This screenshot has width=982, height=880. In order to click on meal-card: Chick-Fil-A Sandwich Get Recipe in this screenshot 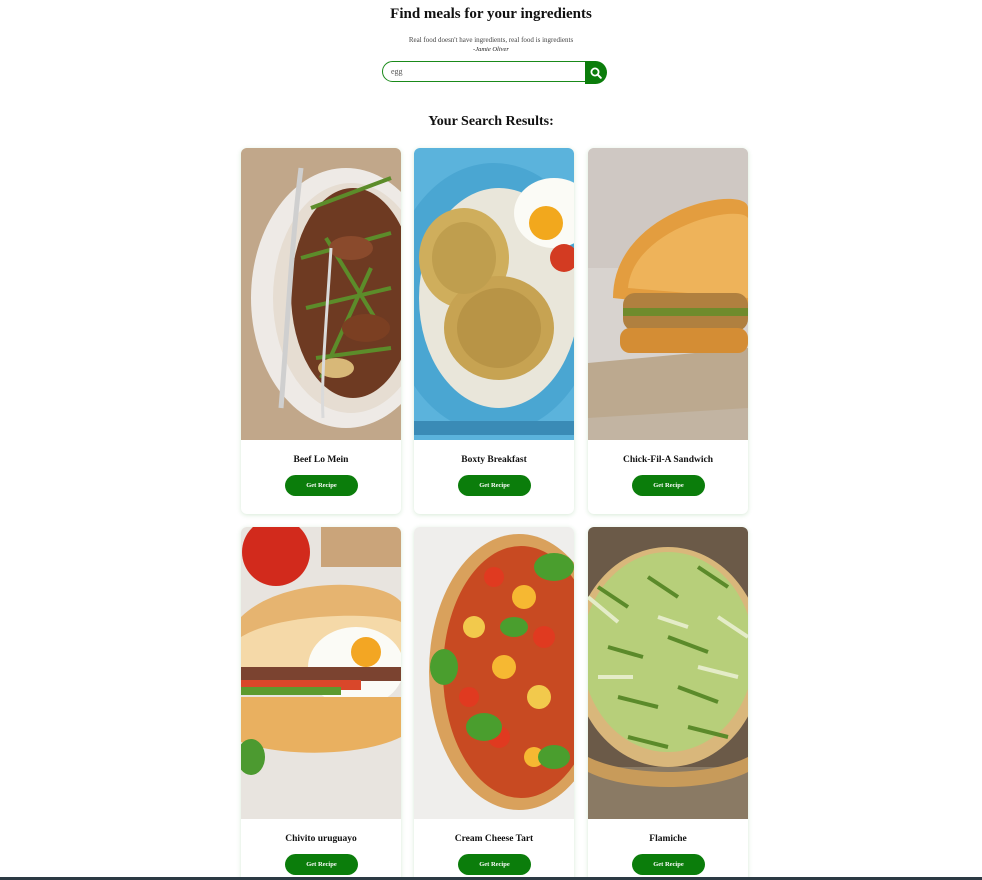, I will do `click(668, 331)`.